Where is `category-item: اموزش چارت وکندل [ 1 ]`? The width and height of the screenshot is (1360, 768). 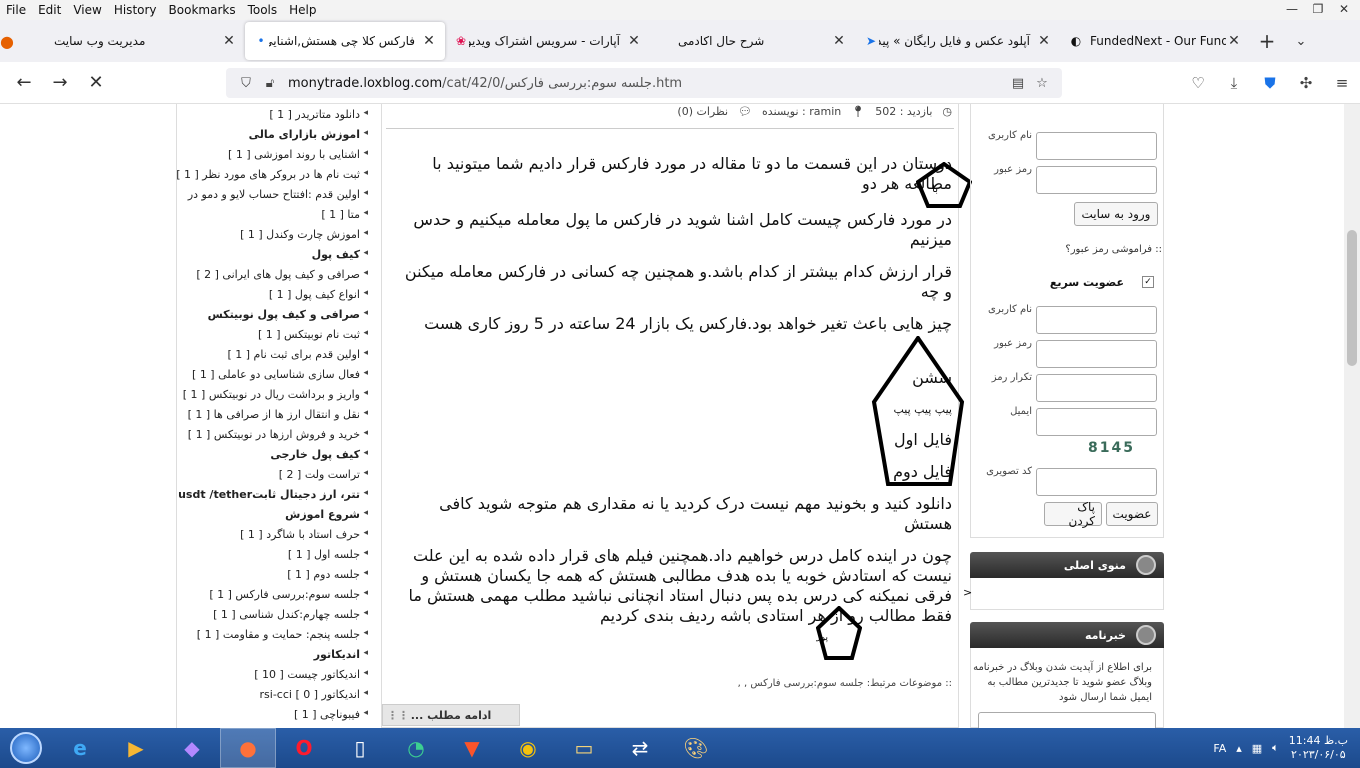
category-item: اموزش چارت وکندل [ 1 ] is located at coordinates (304, 234).